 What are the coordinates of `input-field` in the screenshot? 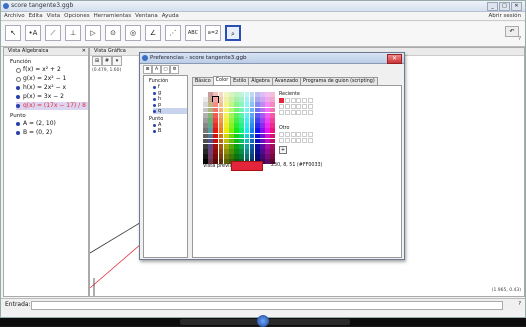 It's located at (267, 305).